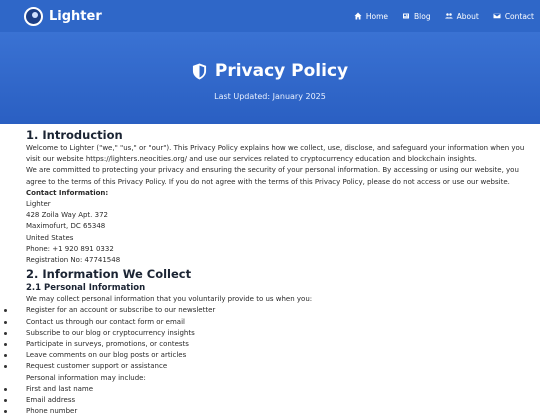 The width and height of the screenshot is (540, 417). I want to click on section-heading-introduction: 1. Introduction, so click(74, 135).